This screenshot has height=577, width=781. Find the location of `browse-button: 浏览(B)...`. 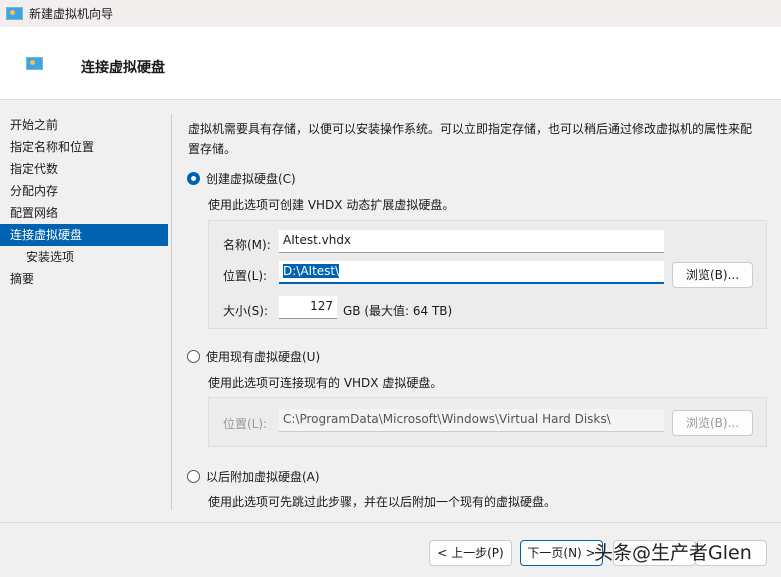

browse-button: 浏览(B)... is located at coordinates (712, 275).